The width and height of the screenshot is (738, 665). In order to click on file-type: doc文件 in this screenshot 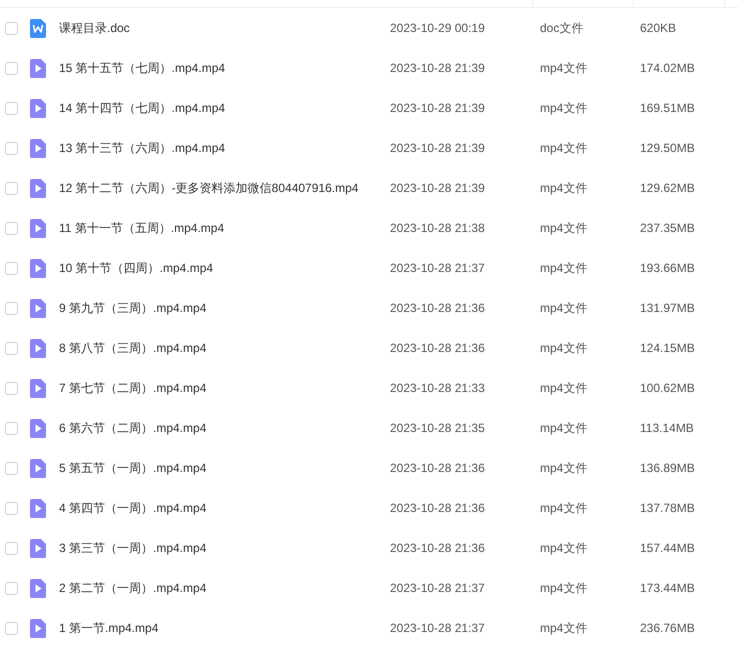, I will do `click(562, 28)`.